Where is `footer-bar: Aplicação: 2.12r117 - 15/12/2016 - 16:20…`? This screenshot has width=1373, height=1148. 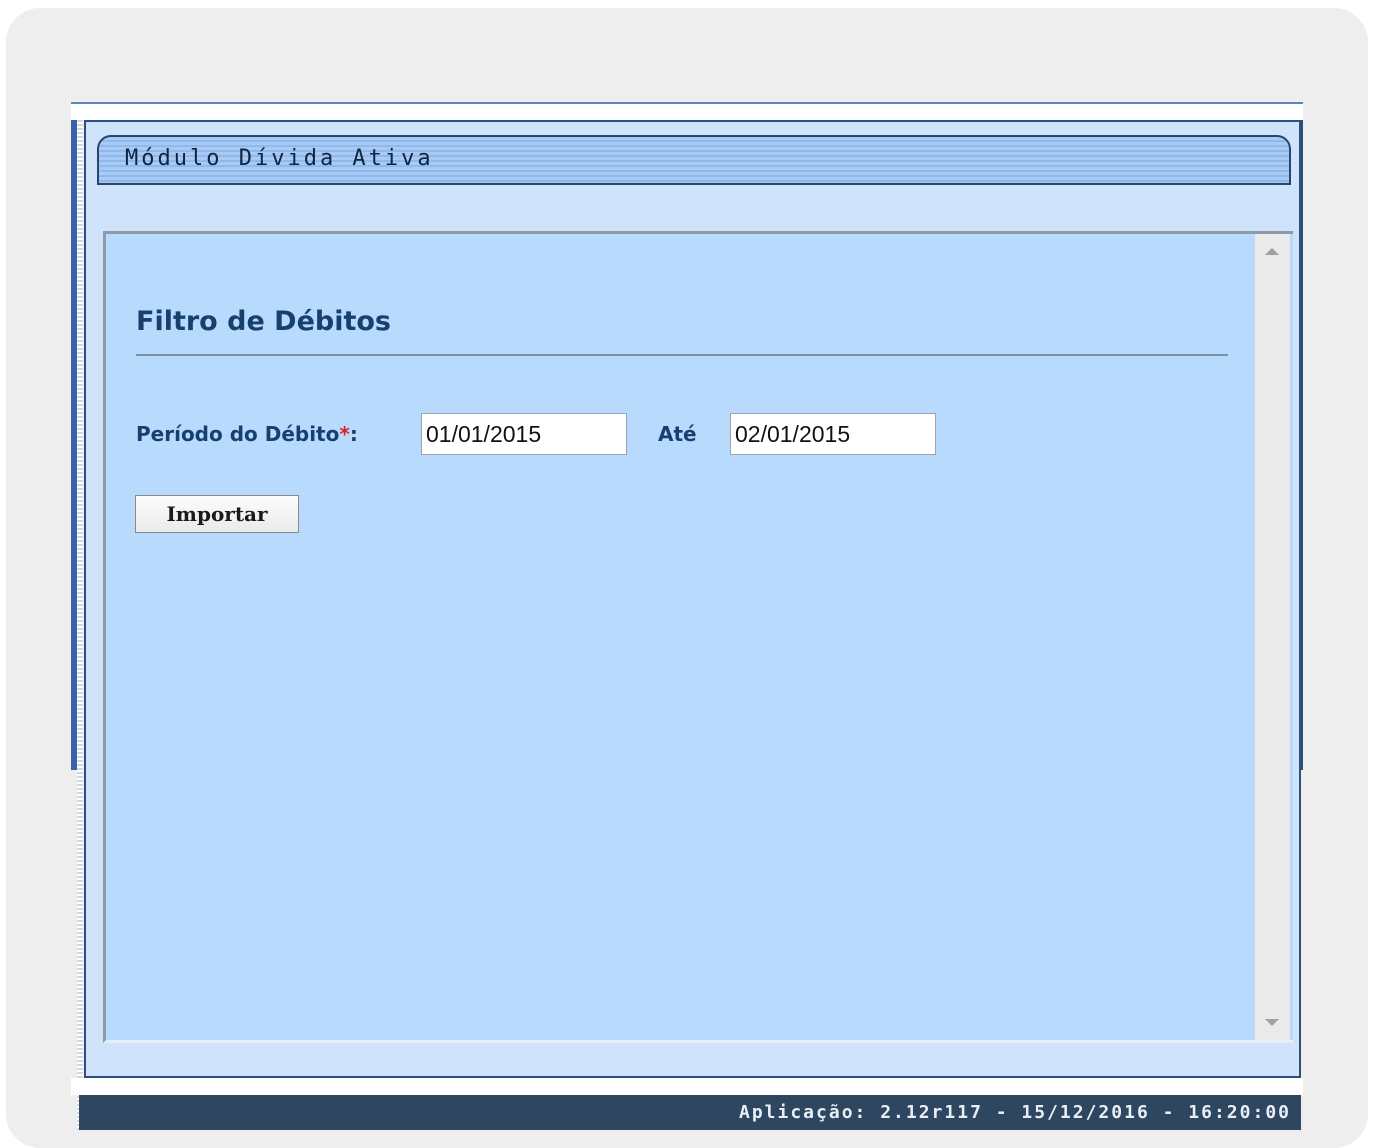
footer-bar: Aplicação: 2.12r117 - 15/12/2016 - 16:20… is located at coordinates (690, 1112).